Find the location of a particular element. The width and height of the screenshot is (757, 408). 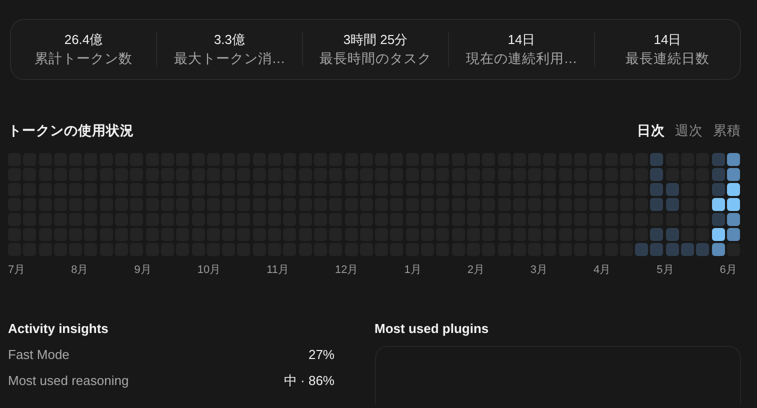

month-label: 7月 is located at coordinates (17, 270).